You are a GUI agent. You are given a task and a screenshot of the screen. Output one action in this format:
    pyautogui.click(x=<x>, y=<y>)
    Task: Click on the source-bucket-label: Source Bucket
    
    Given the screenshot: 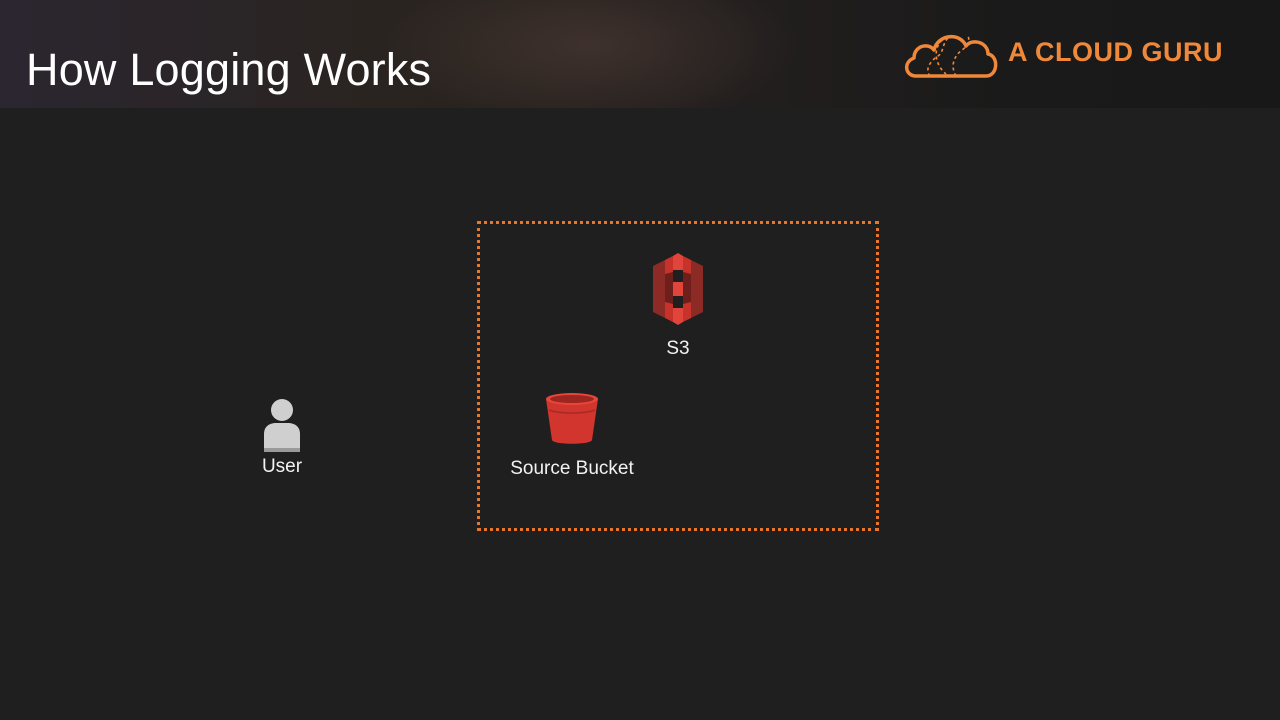 What is the action you would take?
    pyautogui.click(x=572, y=468)
    